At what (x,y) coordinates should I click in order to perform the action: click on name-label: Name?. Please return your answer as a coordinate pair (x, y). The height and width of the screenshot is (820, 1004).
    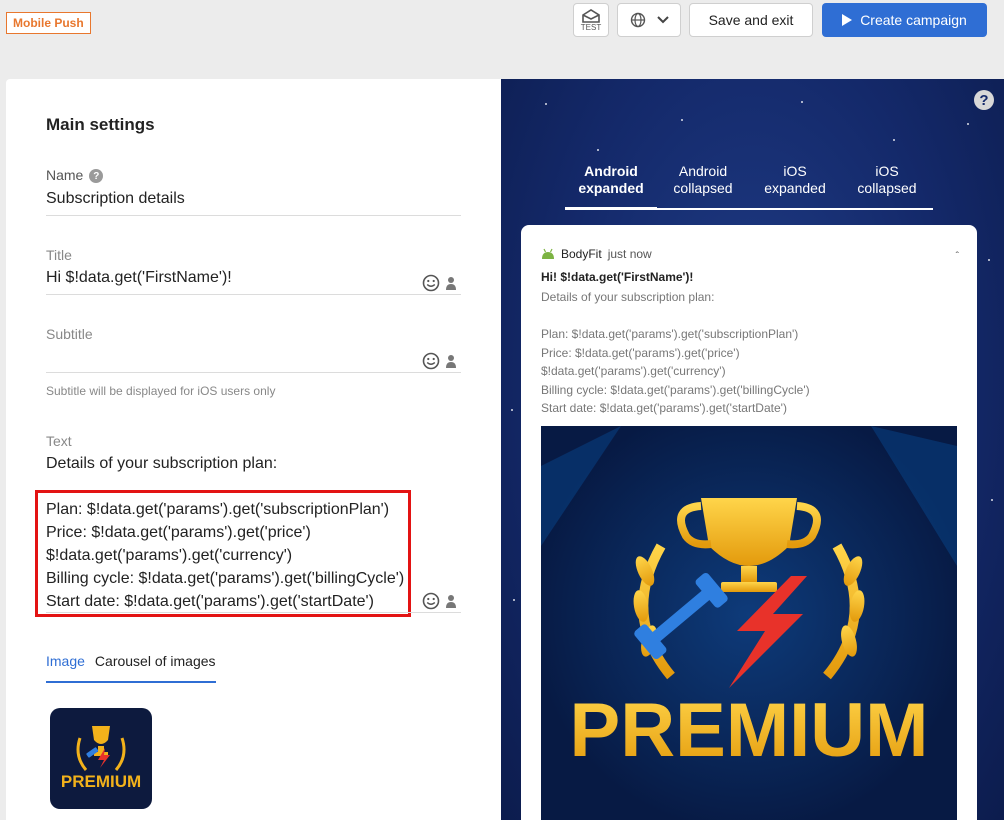
    Looking at the image, I should click on (75, 175).